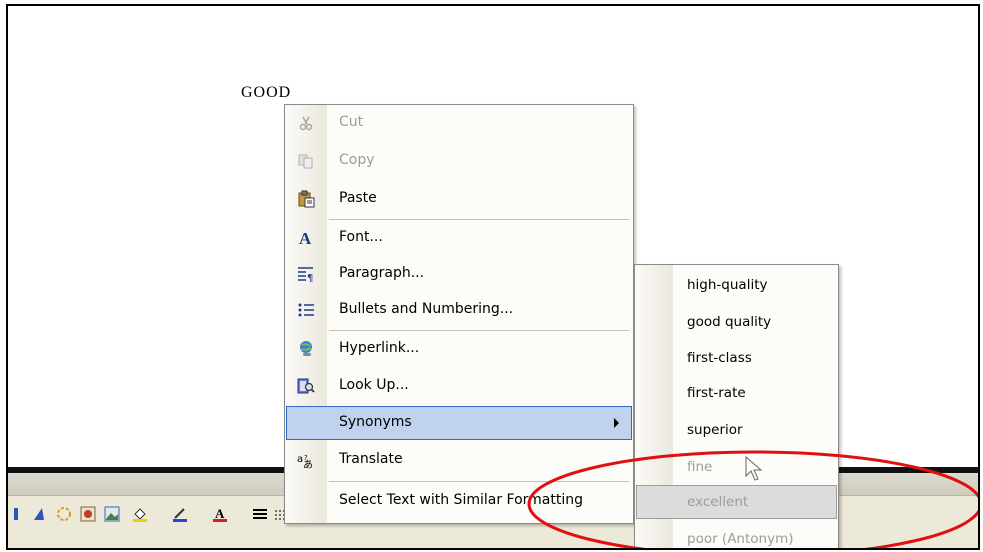 The height and width of the screenshot is (552, 983). What do you see at coordinates (357, 160) in the screenshot?
I see `menu-item-label: Copy` at bounding box center [357, 160].